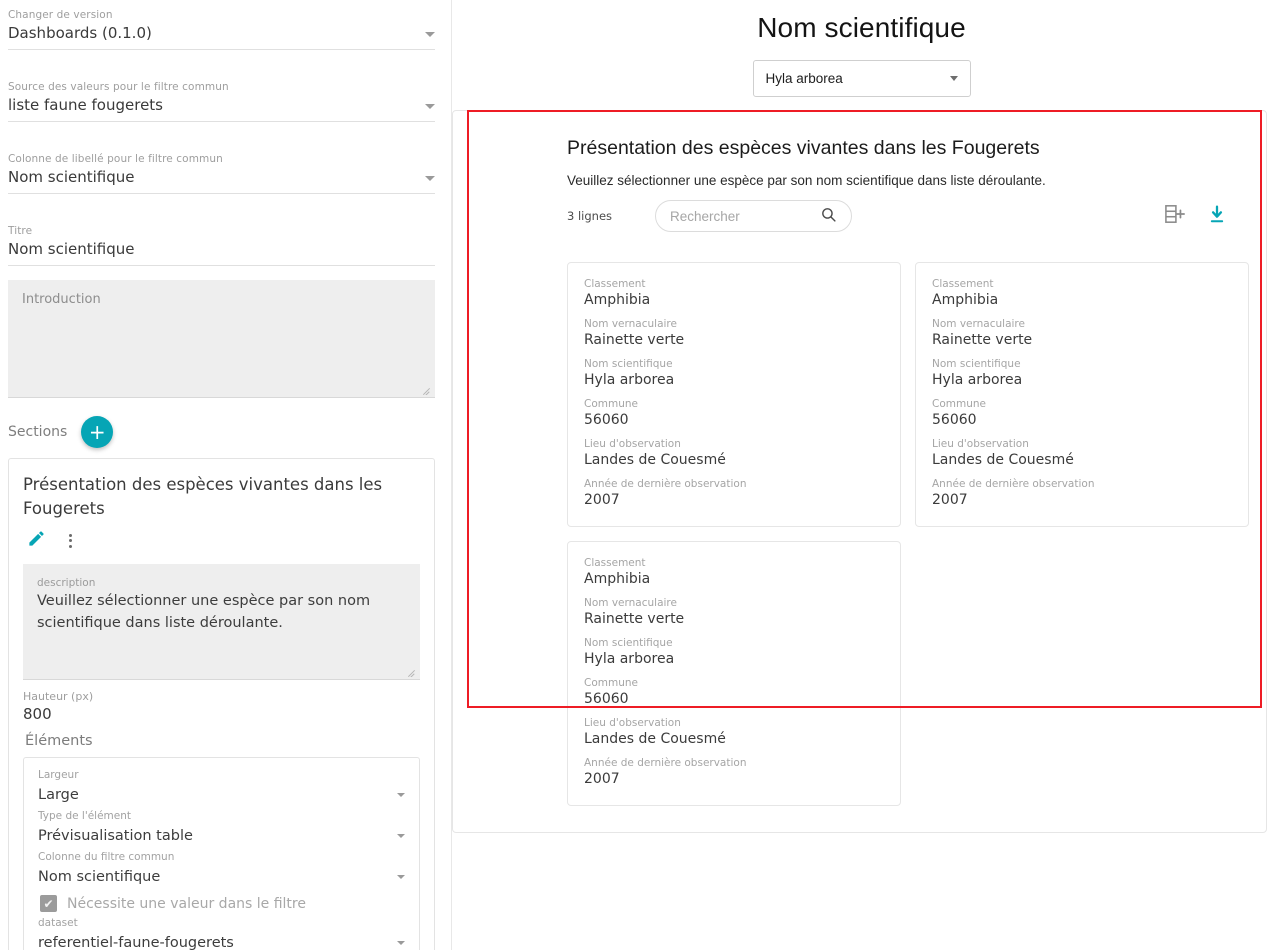 This screenshot has height=950, width=1271. I want to click on titre-label: Titre, so click(20, 231).